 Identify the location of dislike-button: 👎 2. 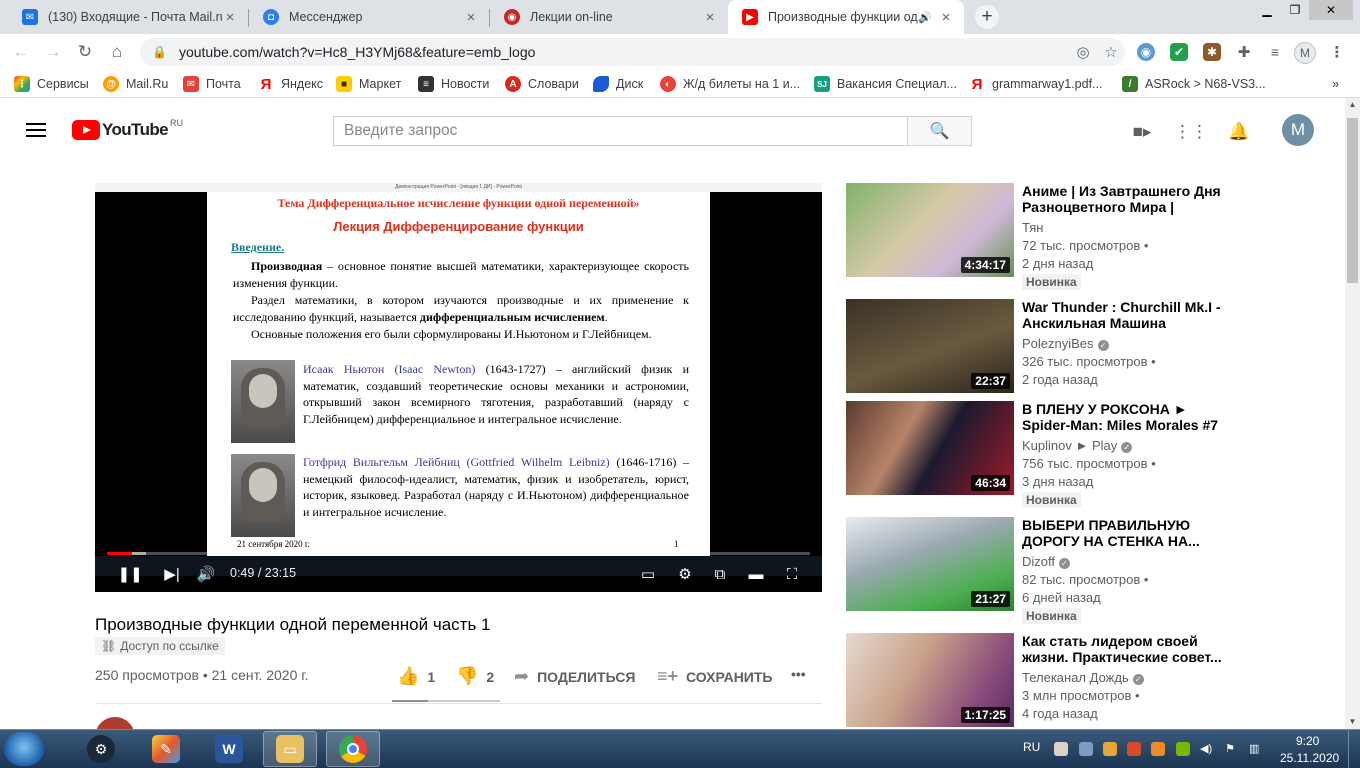
(475, 676).